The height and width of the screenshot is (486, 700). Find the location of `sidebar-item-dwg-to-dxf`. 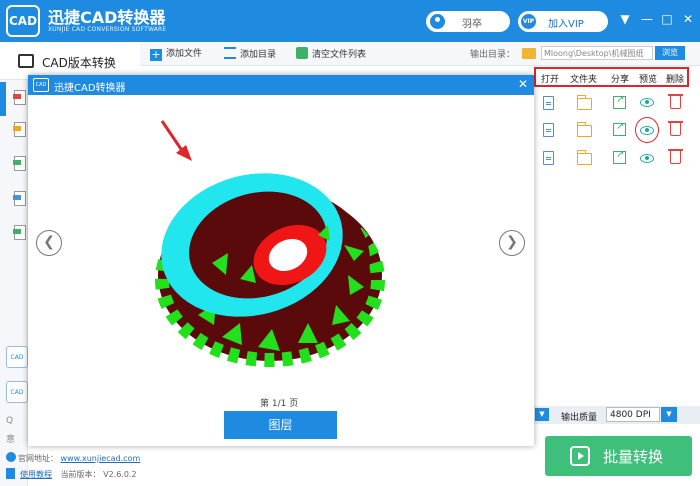

sidebar-item-dwg-to-dxf is located at coordinates (19, 198).